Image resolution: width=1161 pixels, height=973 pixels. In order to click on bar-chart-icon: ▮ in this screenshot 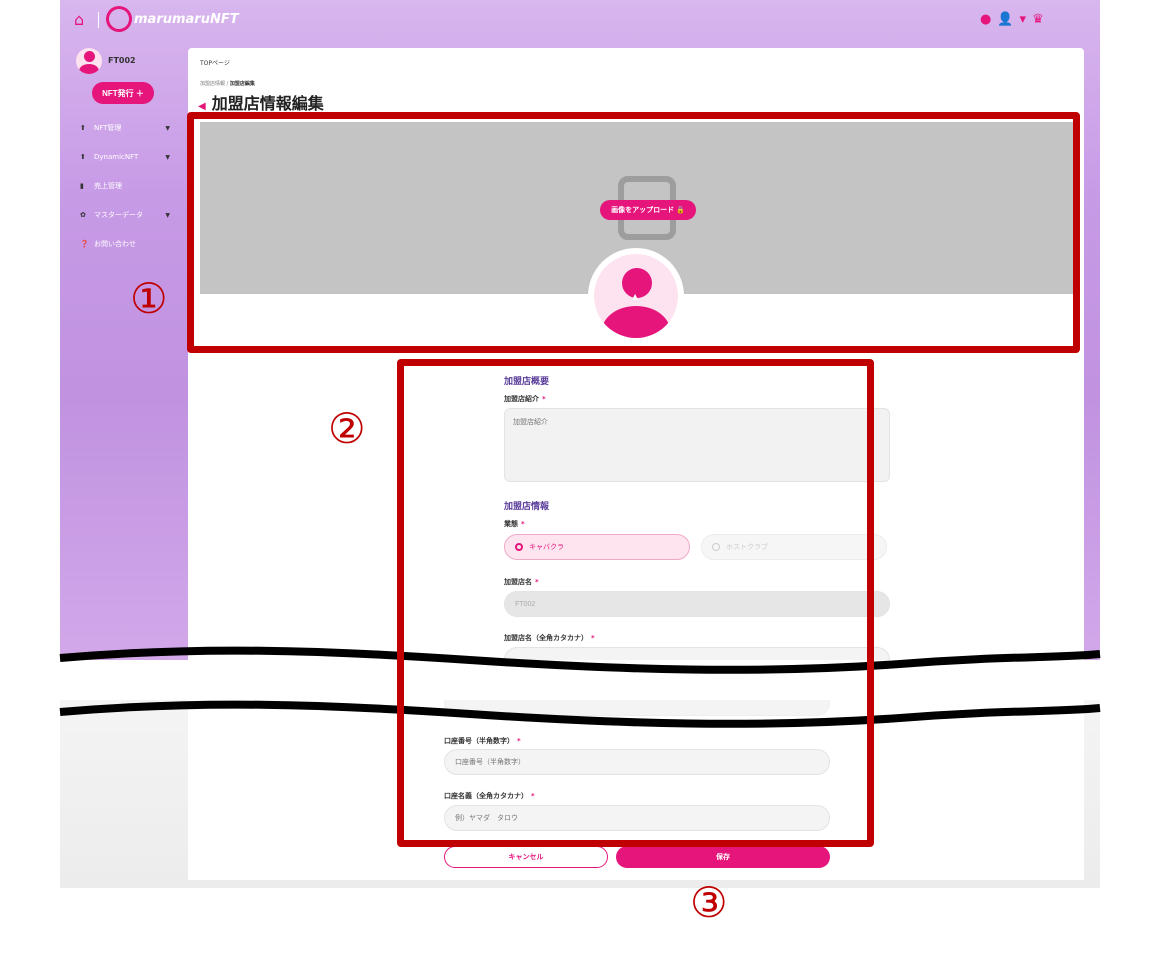, I will do `click(82, 186)`.